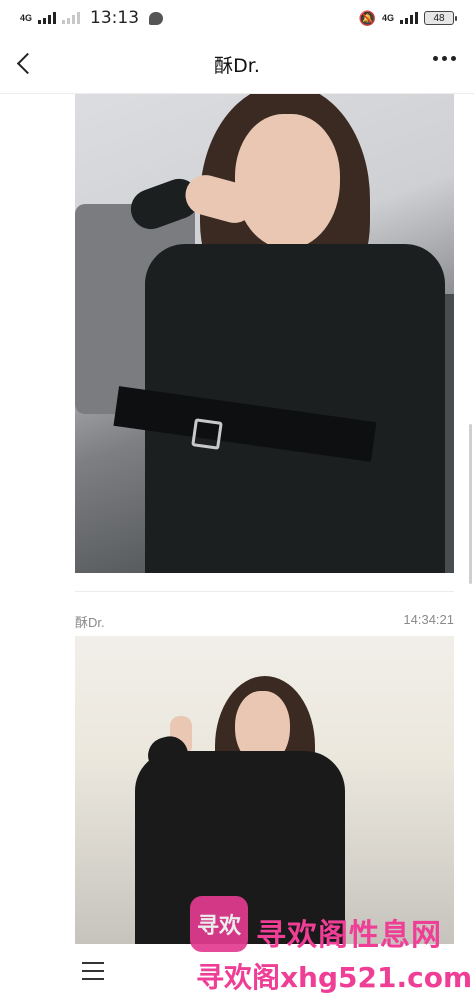 The image size is (474, 1000). I want to click on hamburger-menu-icon, so click(93, 971).